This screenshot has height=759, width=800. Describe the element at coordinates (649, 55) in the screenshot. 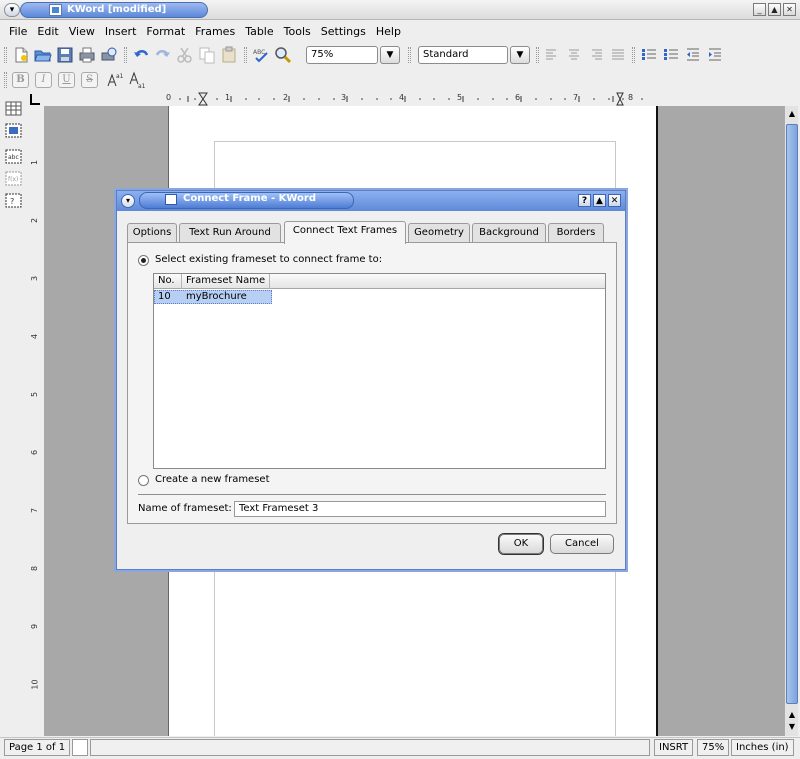

I see `bullet-list-icon` at that location.